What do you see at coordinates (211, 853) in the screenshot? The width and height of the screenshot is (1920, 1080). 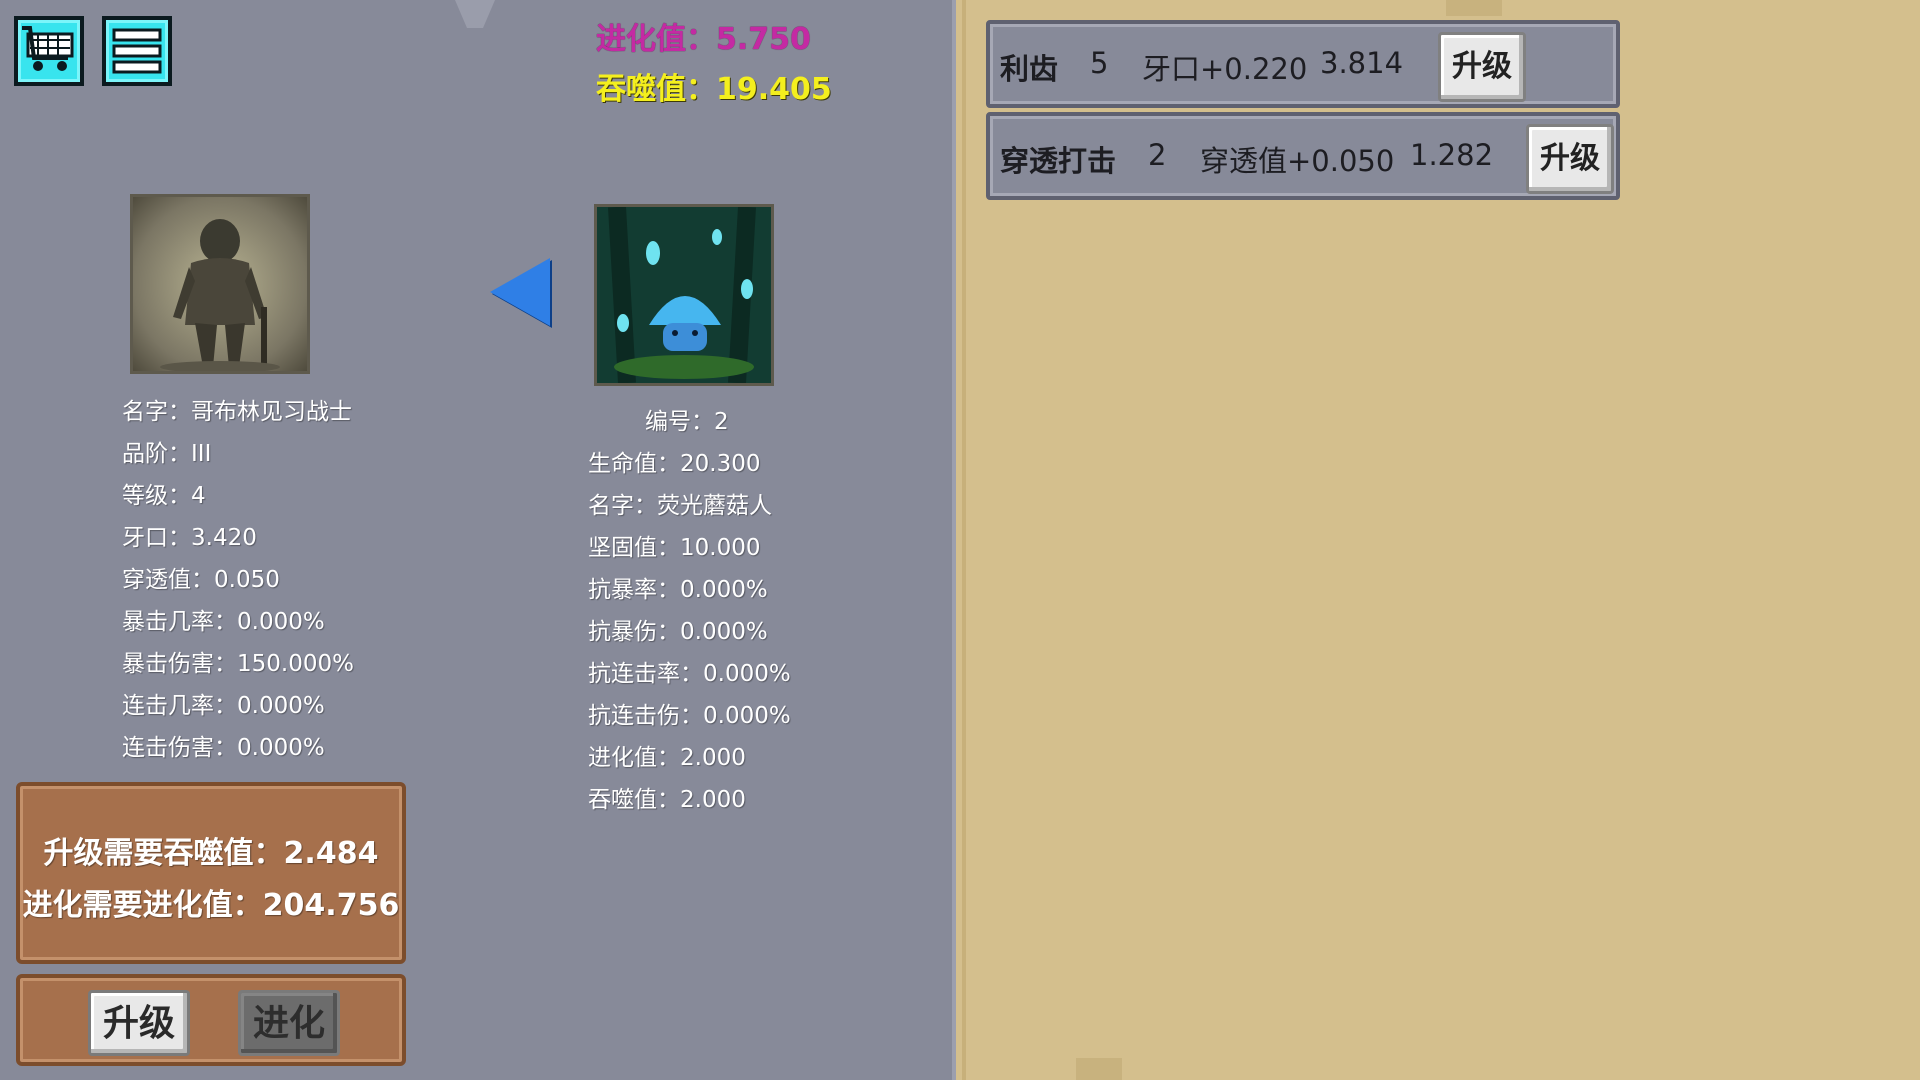 I see `upgrade-requirement: 升级需要吞噬值：2.484` at bounding box center [211, 853].